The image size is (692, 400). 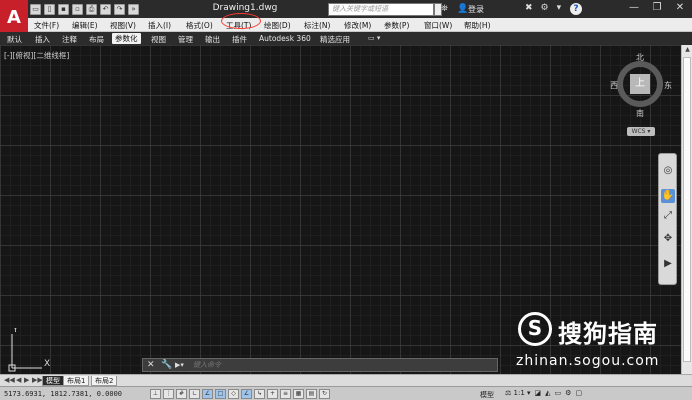 What do you see at coordinates (543, 393) in the screenshot?
I see `status-right-tools: ⚖ 1:1 ▾ ◪ ◭ ▭ ⚙ ▢` at bounding box center [543, 393].